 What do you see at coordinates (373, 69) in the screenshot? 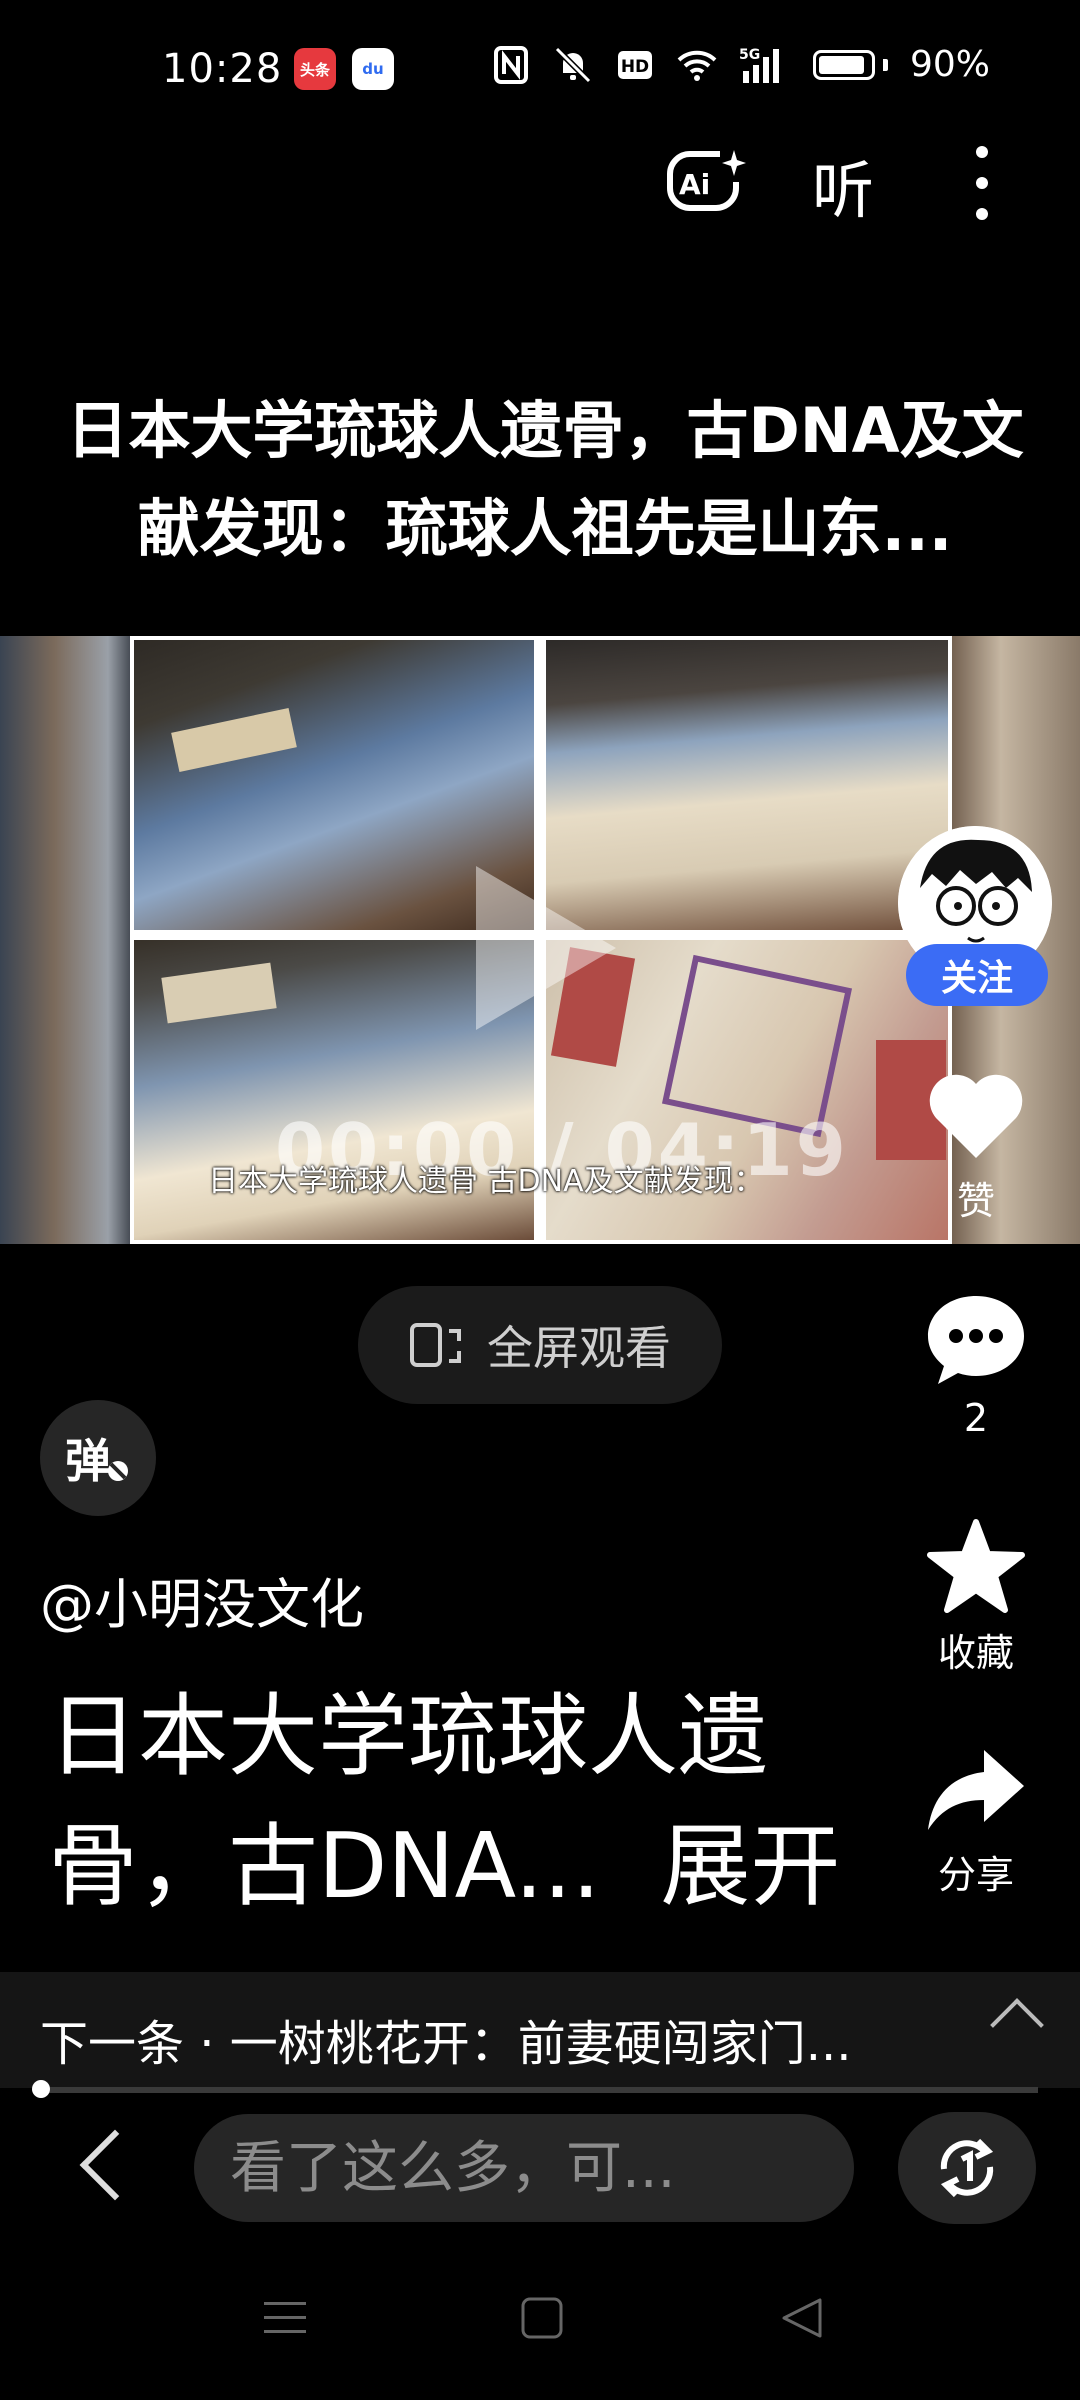
I see `baidu-app-icon: du` at bounding box center [373, 69].